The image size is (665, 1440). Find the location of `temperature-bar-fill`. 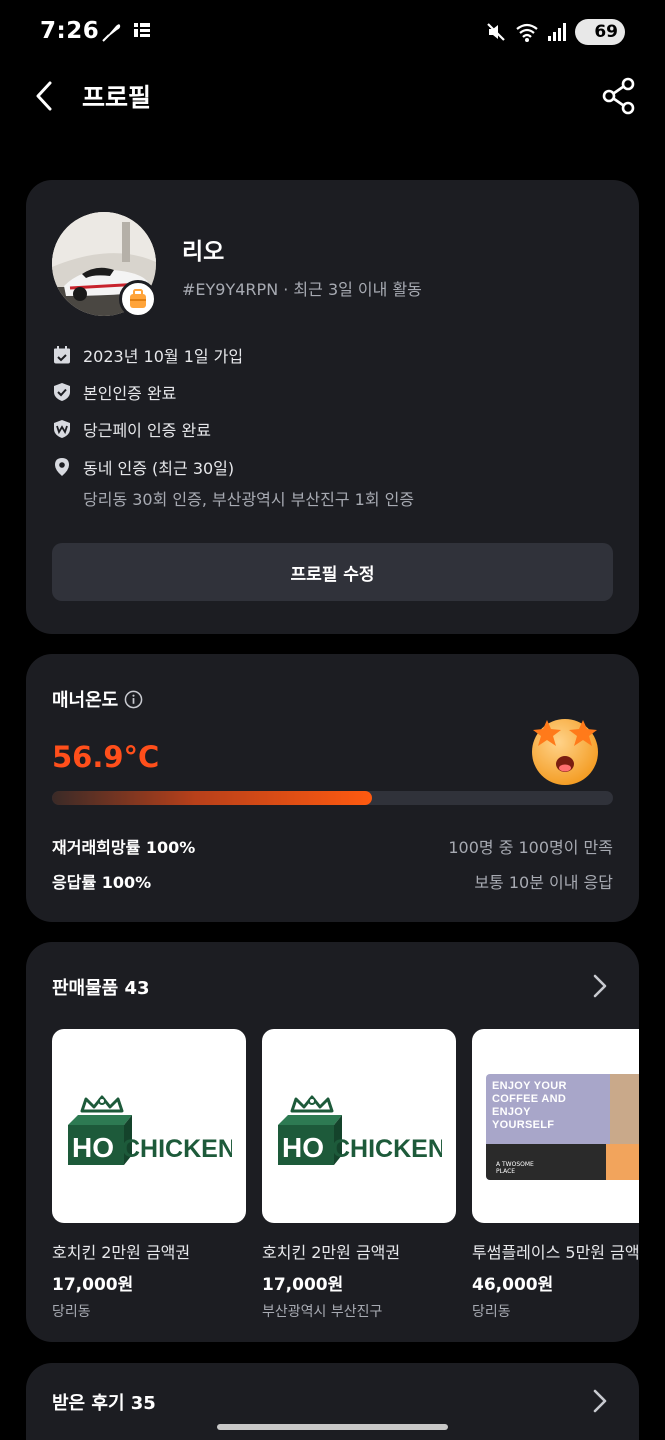

temperature-bar-fill is located at coordinates (212, 798).